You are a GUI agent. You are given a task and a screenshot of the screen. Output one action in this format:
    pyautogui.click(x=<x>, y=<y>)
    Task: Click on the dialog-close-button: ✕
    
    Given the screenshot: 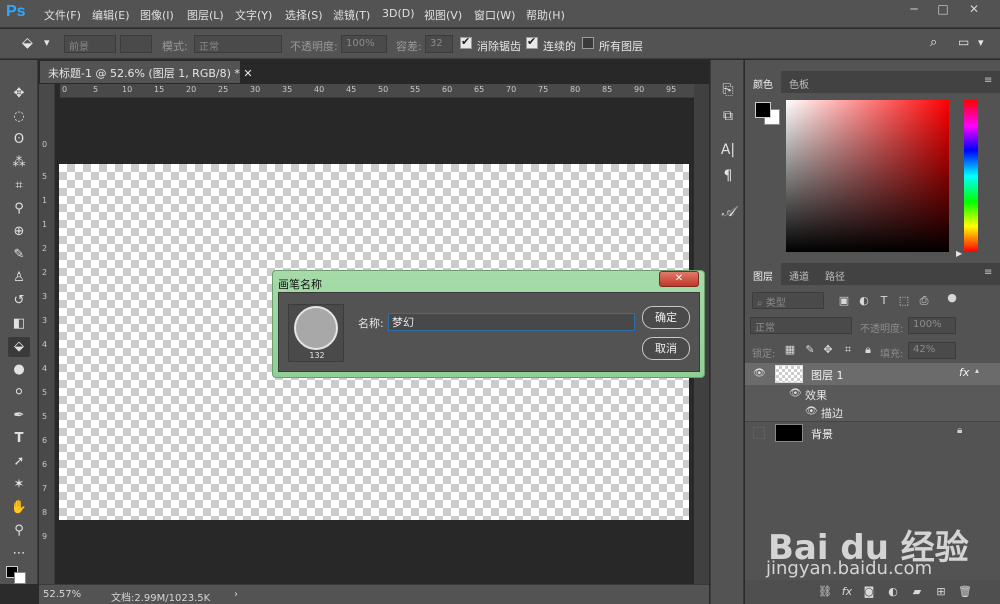 What is the action you would take?
    pyautogui.click(x=679, y=279)
    